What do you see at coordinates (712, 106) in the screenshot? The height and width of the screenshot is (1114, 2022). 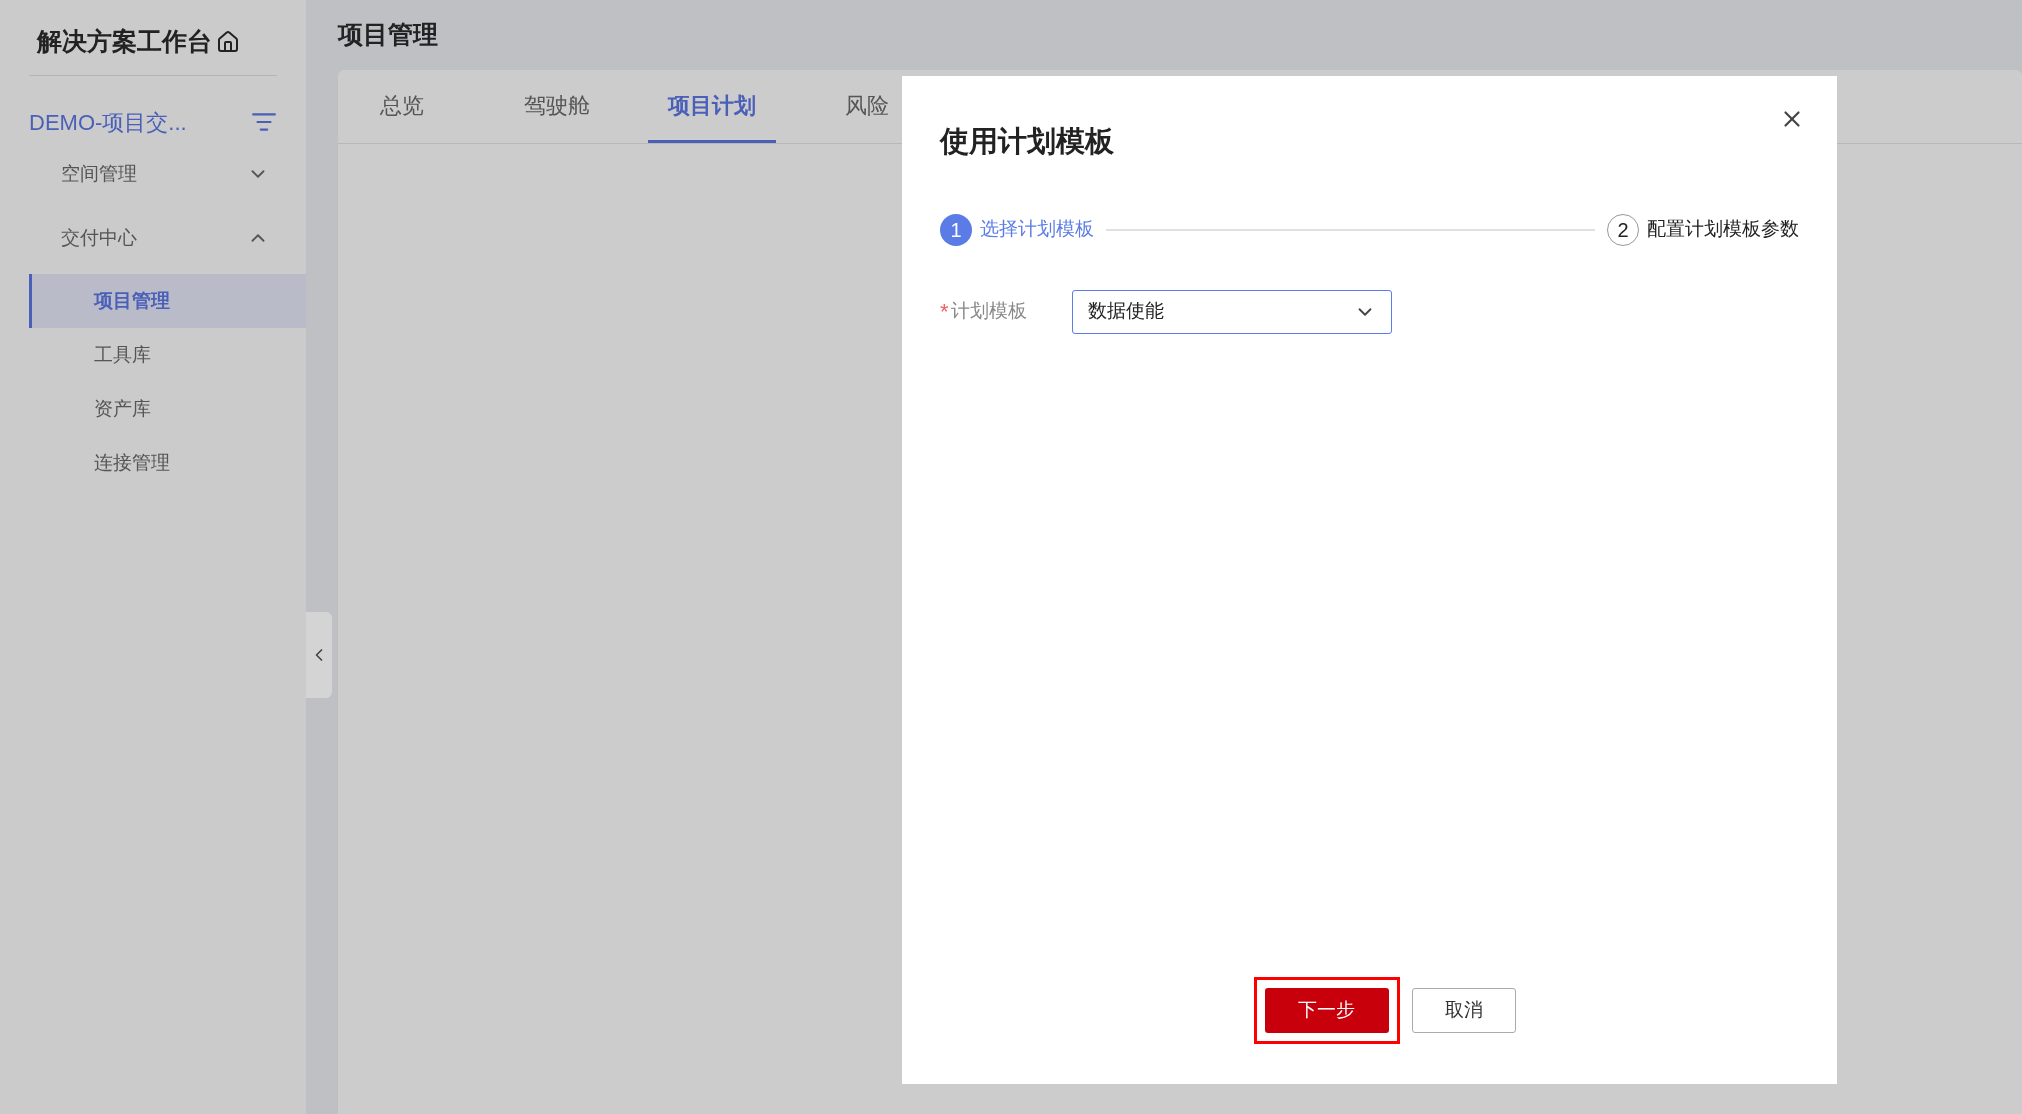 I see `tab: 项目计划` at bounding box center [712, 106].